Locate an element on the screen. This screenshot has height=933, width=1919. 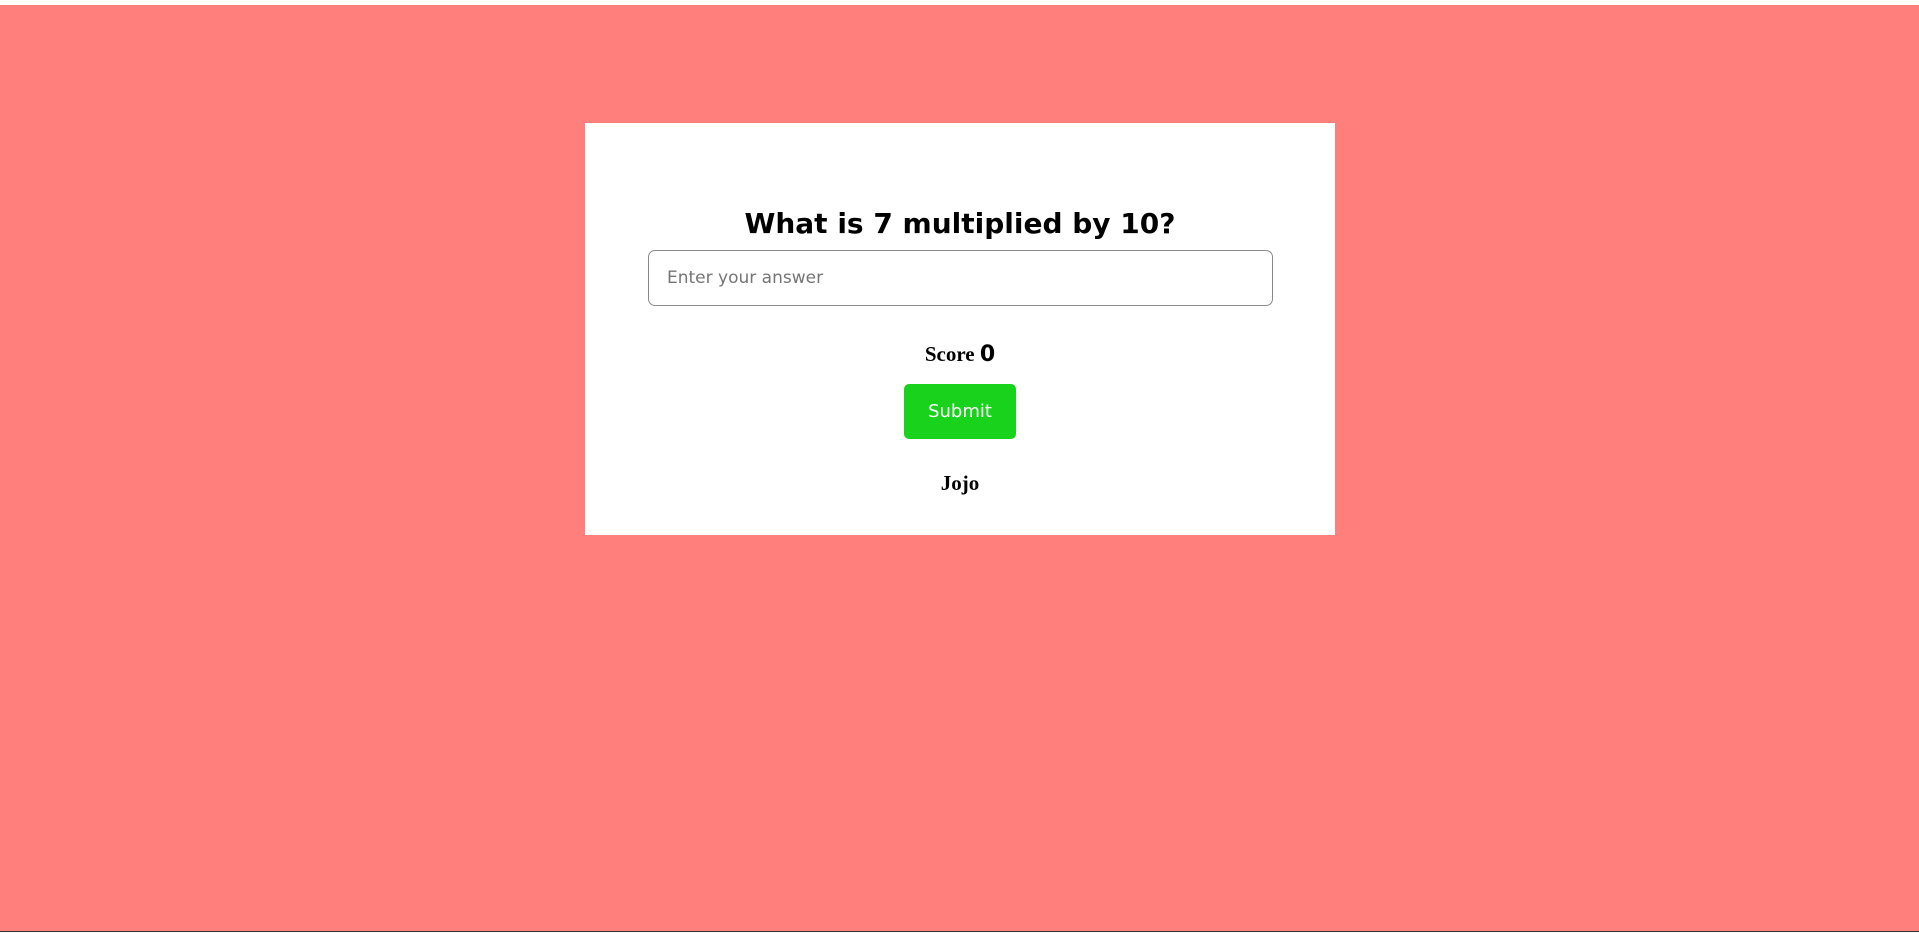
answer-input is located at coordinates (960, 278).